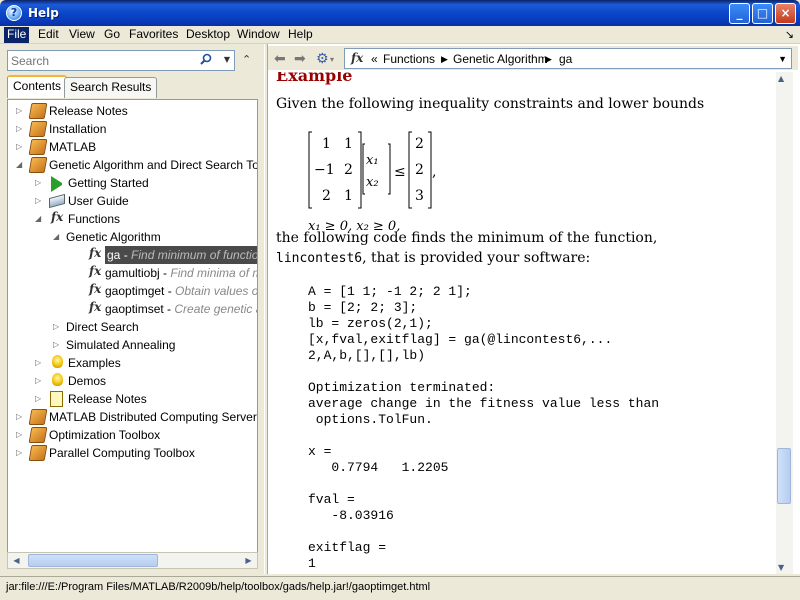  I want to click on menu-file: File, so click(17, 35).